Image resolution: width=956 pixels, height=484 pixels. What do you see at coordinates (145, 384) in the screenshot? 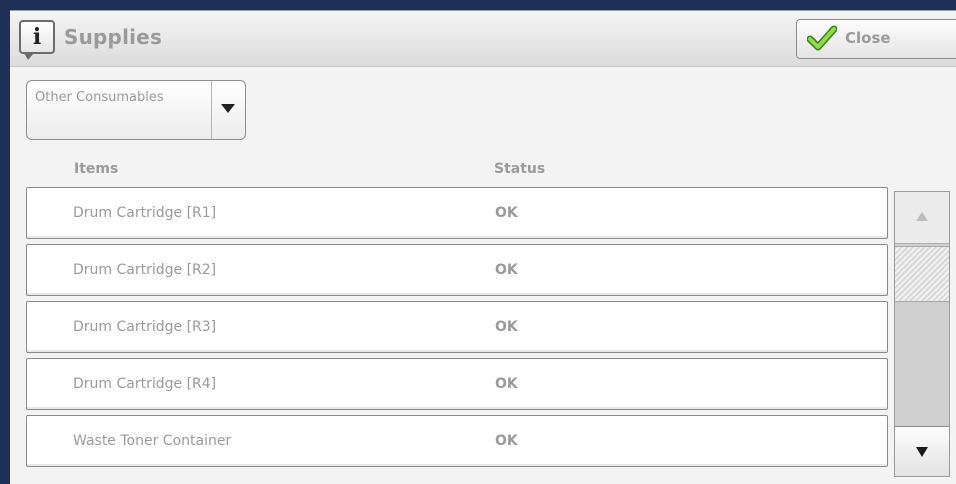
I see `item-name: Drum Cartridge [R4]` at bounding box center [145, 384].